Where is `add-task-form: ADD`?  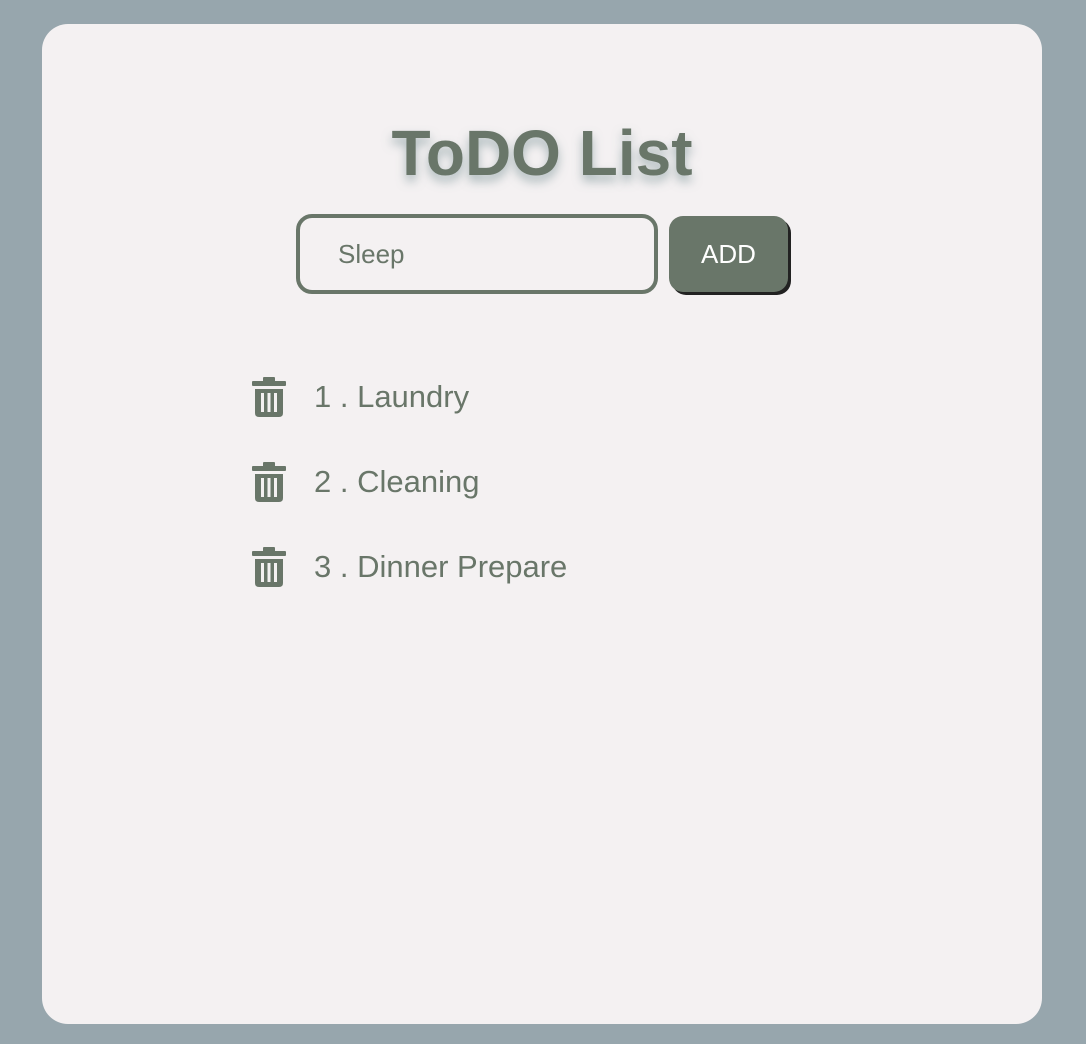
add-task-form: ADD is located at coordinates (546, 254).